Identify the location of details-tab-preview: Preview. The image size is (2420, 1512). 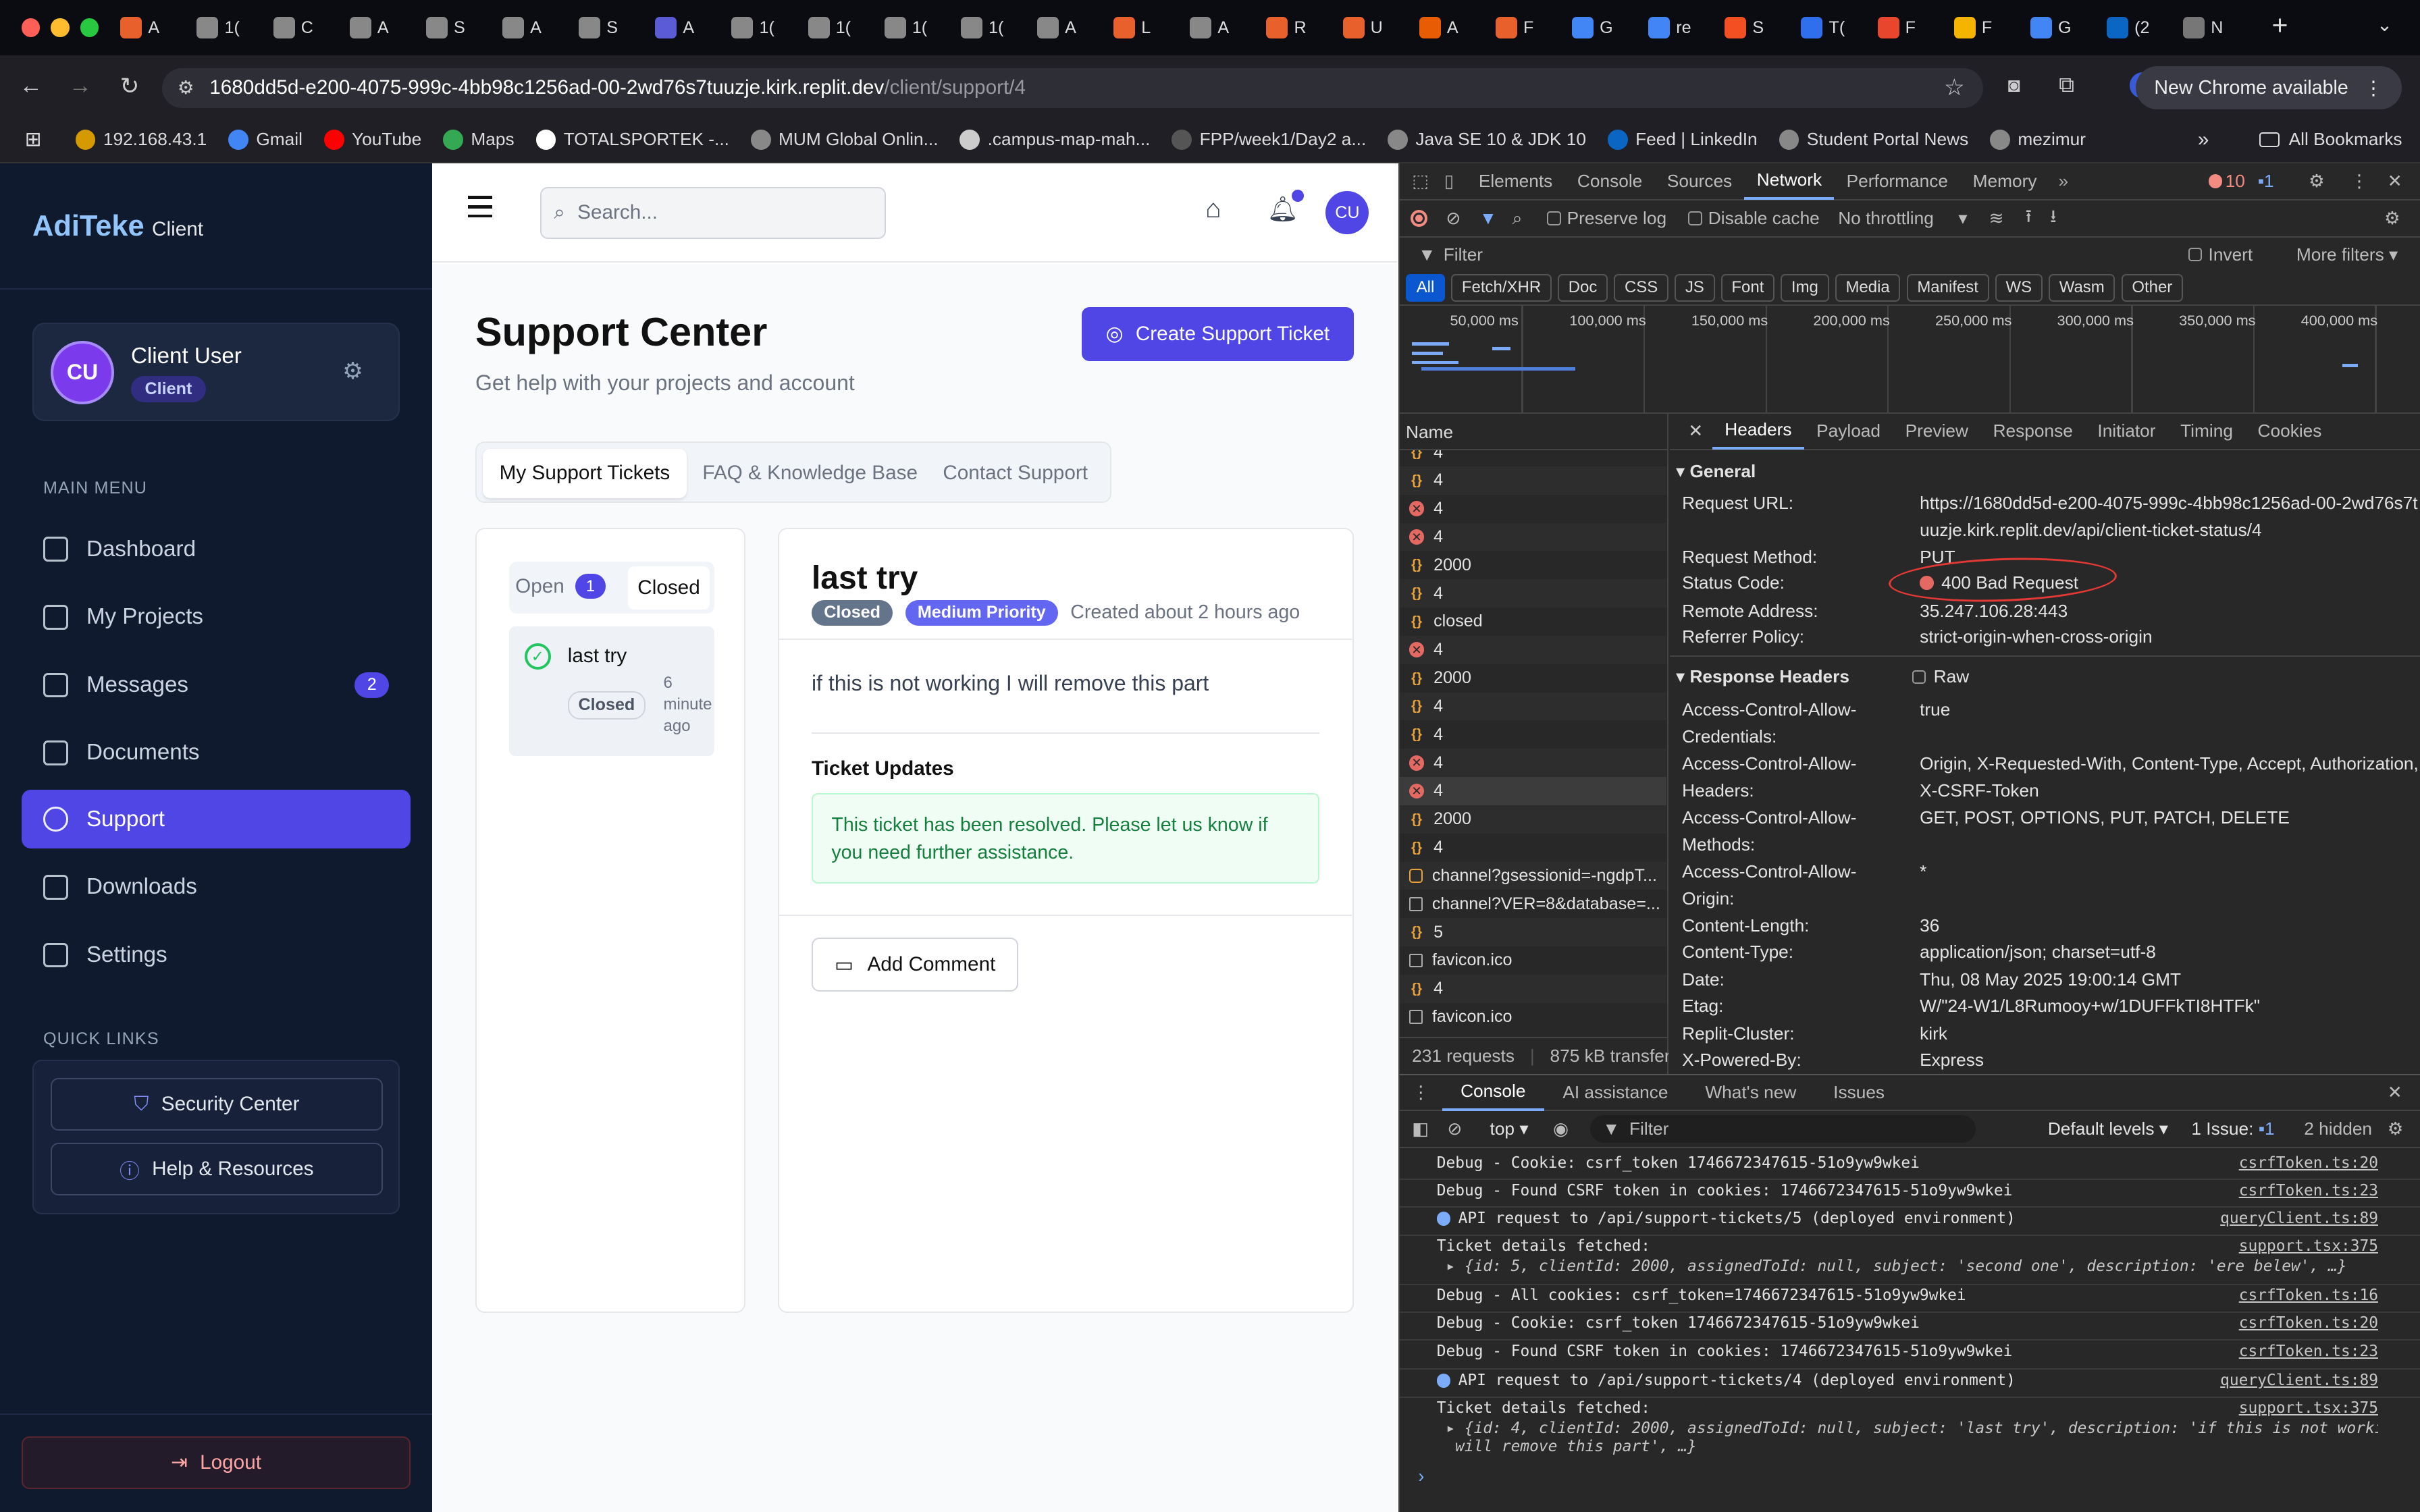
(1936, 432).